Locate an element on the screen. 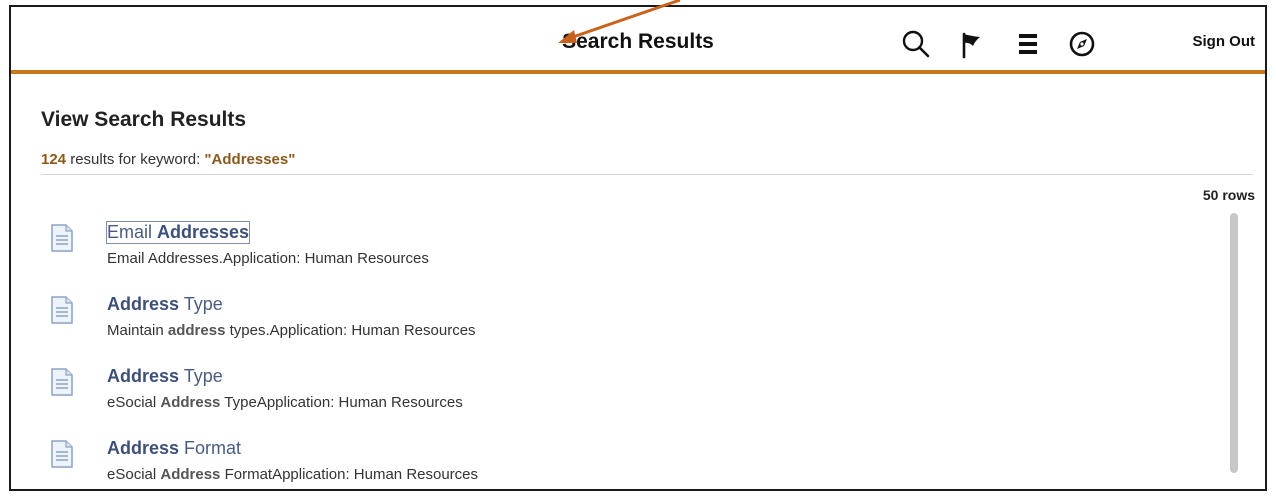  search-button is located at coordinates (916, 44).